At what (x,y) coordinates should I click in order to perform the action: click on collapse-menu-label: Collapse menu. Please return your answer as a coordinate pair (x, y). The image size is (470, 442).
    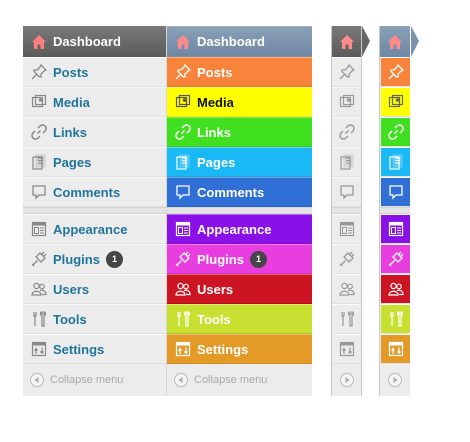
    Looking at the image, I should click on (231, 380).